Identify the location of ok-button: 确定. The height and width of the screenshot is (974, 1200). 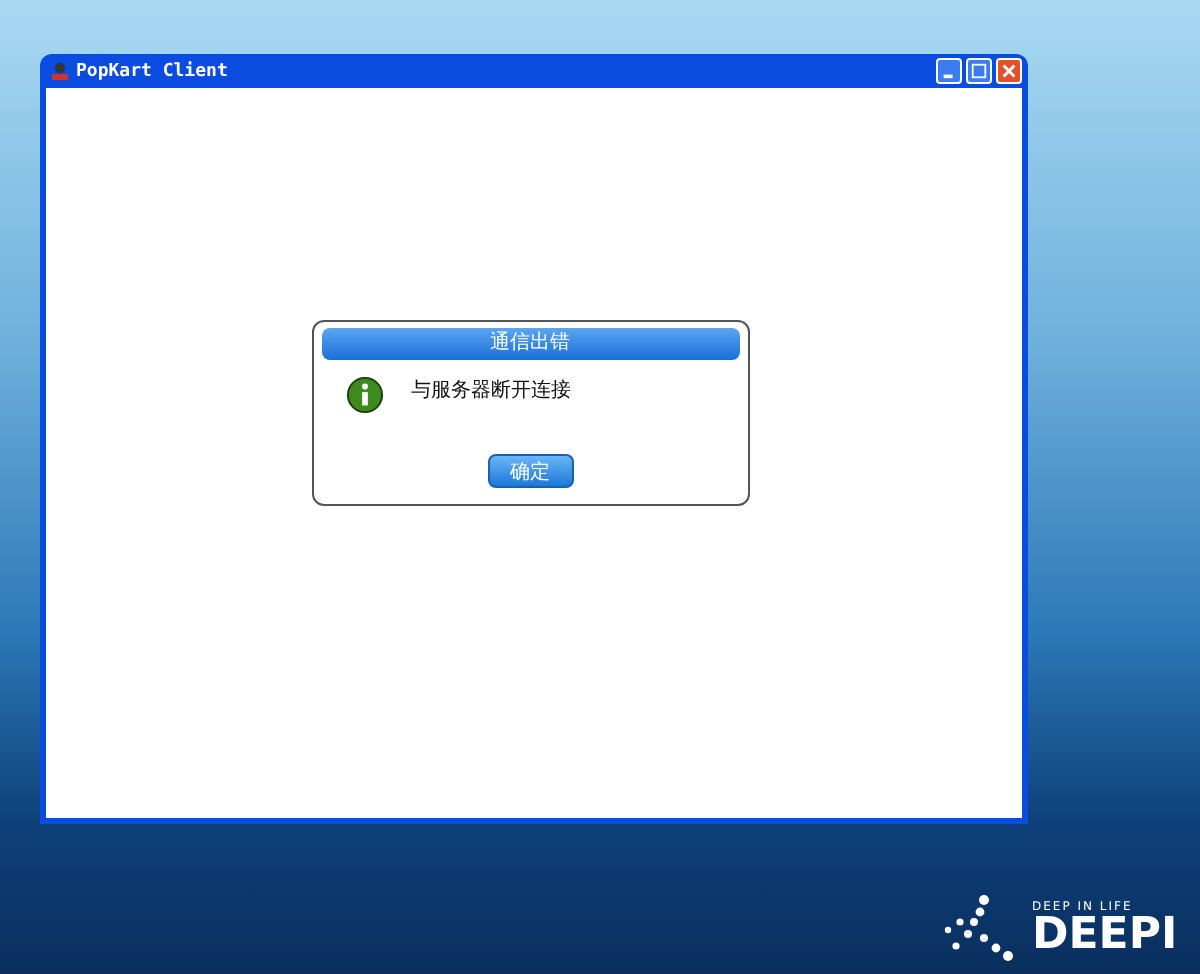
(530, 471).